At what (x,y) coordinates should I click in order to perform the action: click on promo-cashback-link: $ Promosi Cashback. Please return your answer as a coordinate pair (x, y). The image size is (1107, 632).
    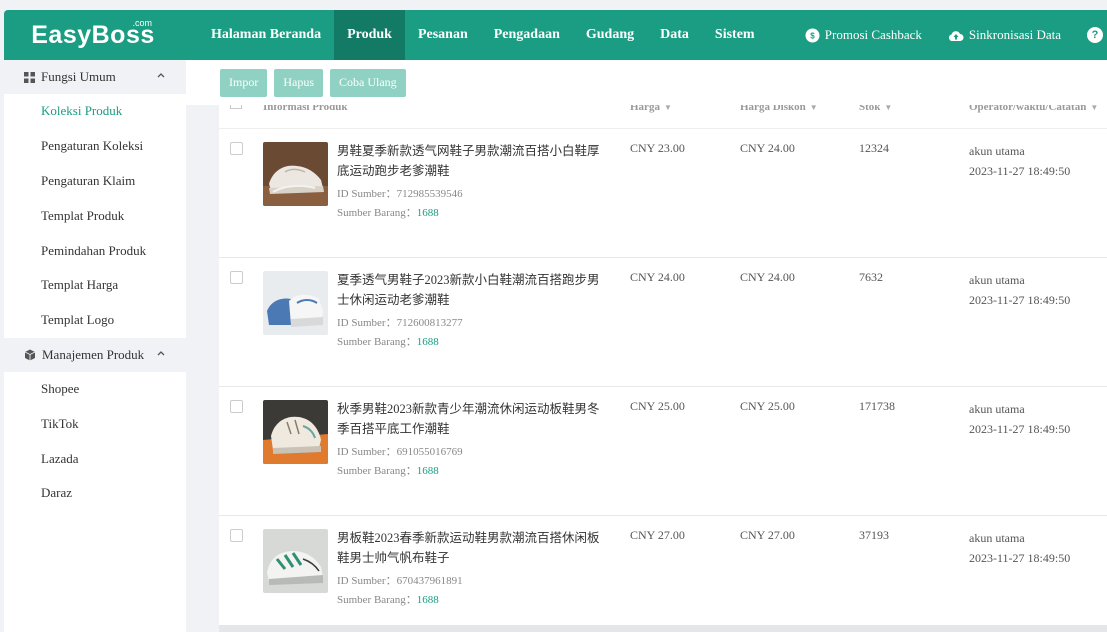
    Looking at the image, I should click on (863, 35).